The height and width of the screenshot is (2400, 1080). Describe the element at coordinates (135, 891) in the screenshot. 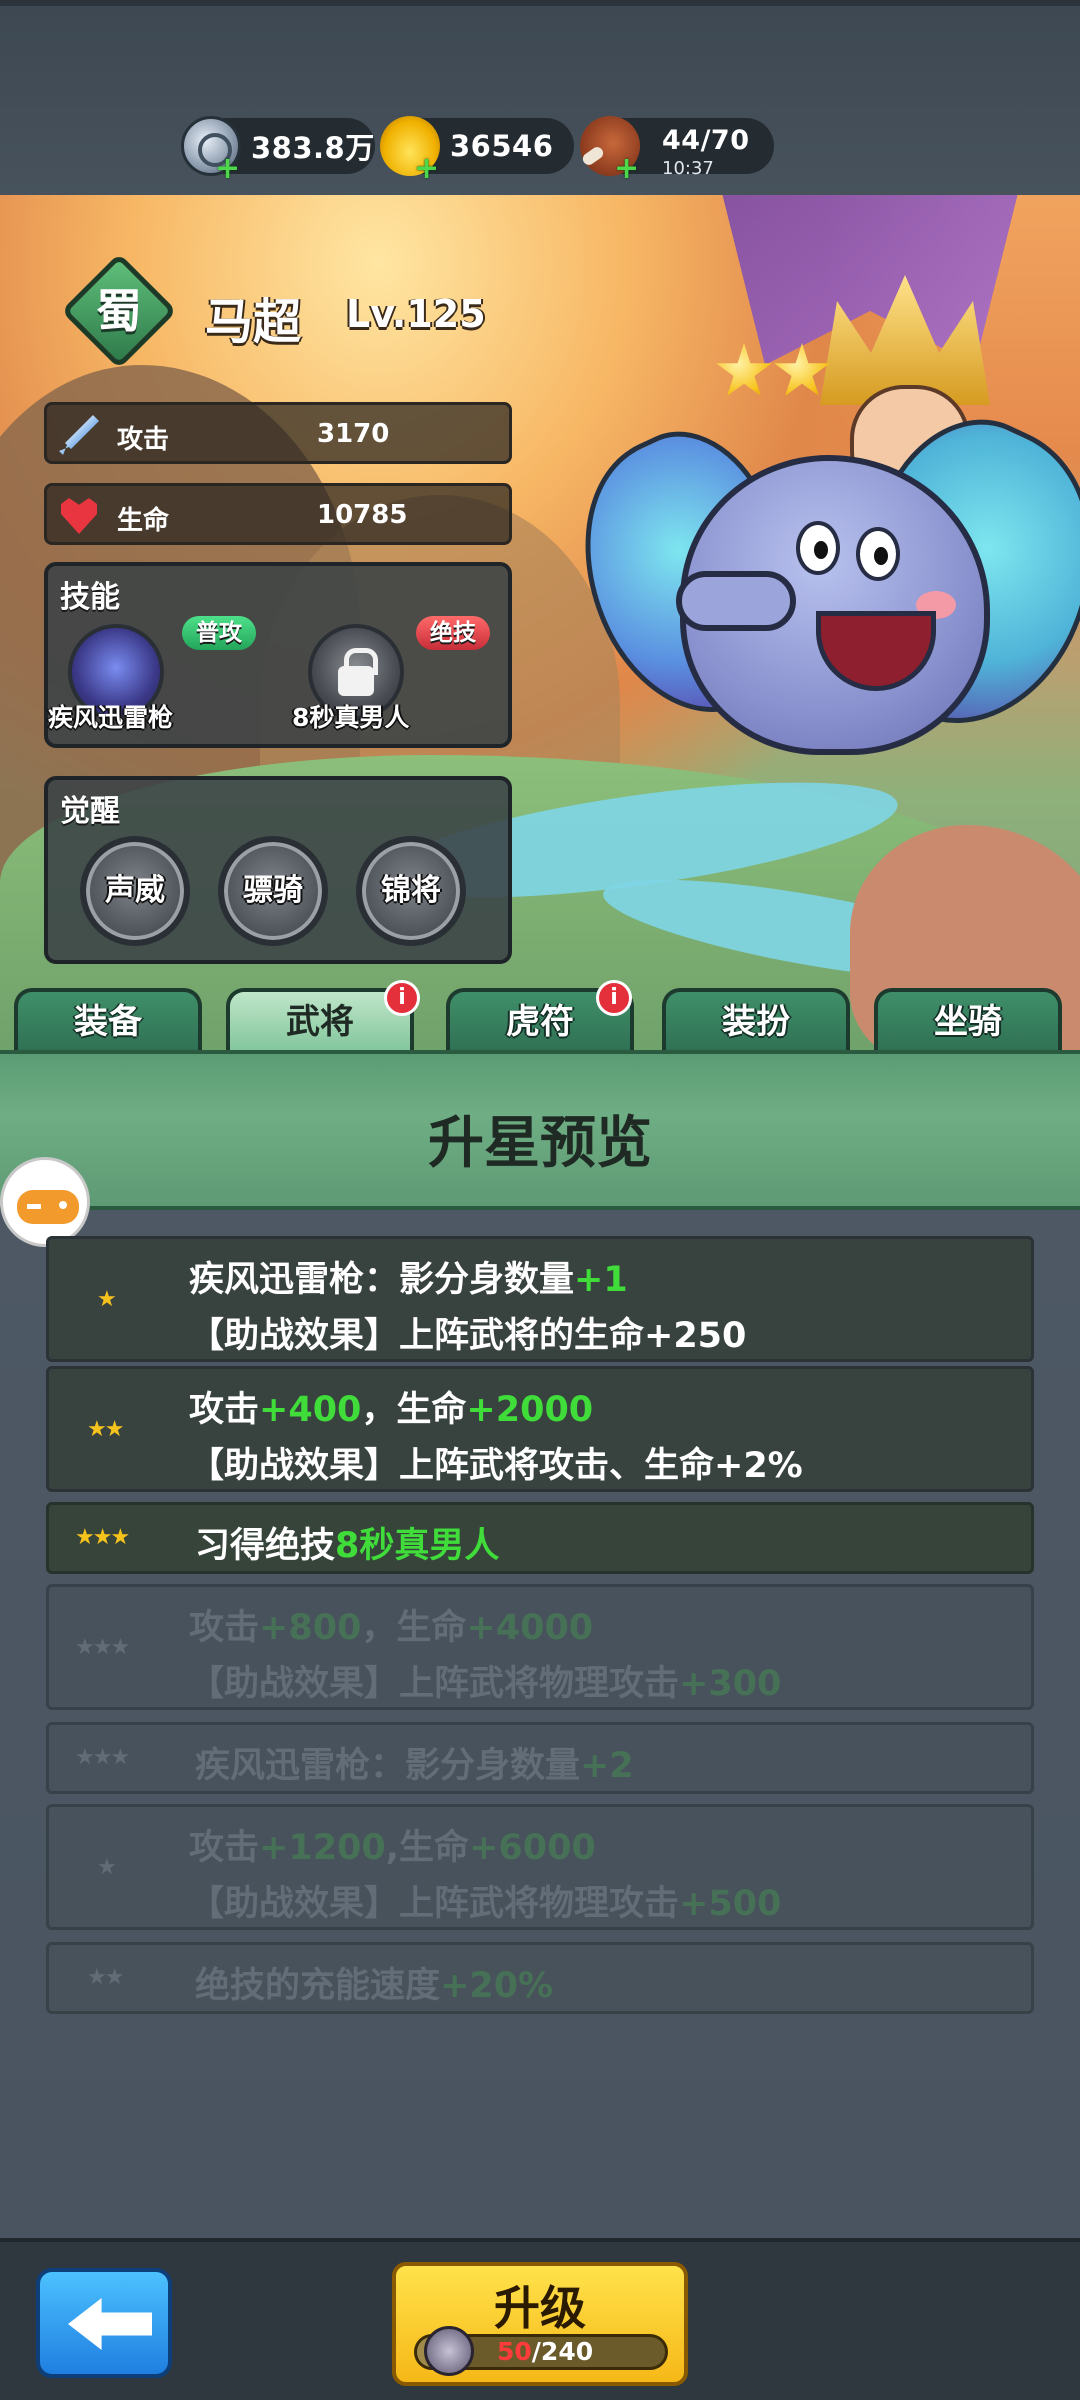

I see `awaken-item: 声威` at that location.